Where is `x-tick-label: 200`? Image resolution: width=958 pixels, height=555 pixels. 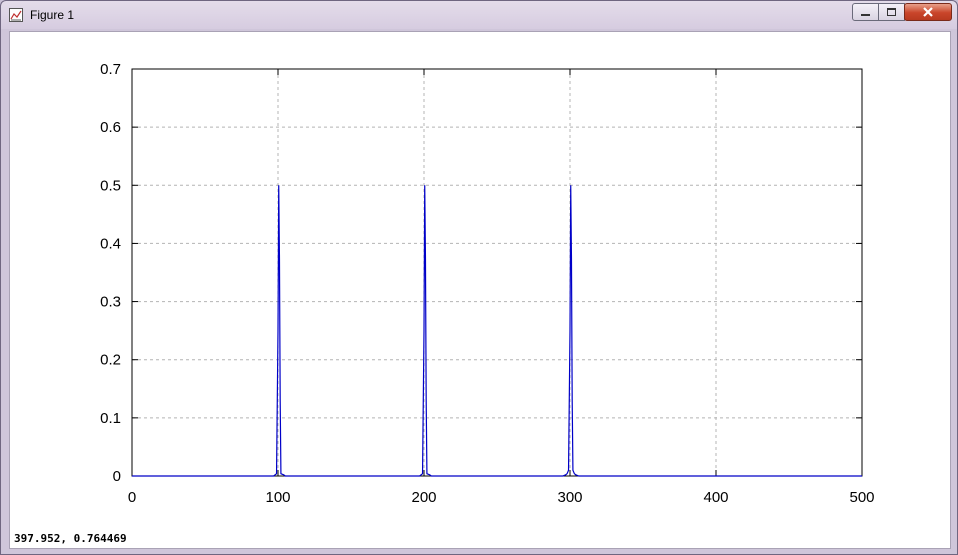 x-tick-label: 200 is located at coordinates (423, 497).